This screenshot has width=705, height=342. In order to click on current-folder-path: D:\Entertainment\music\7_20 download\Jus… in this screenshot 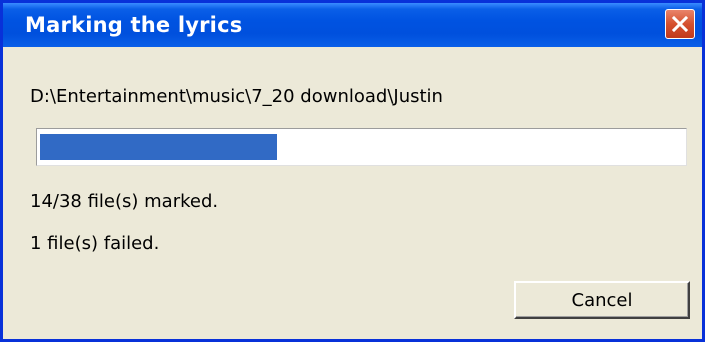, I will do `click(236, 96)`.